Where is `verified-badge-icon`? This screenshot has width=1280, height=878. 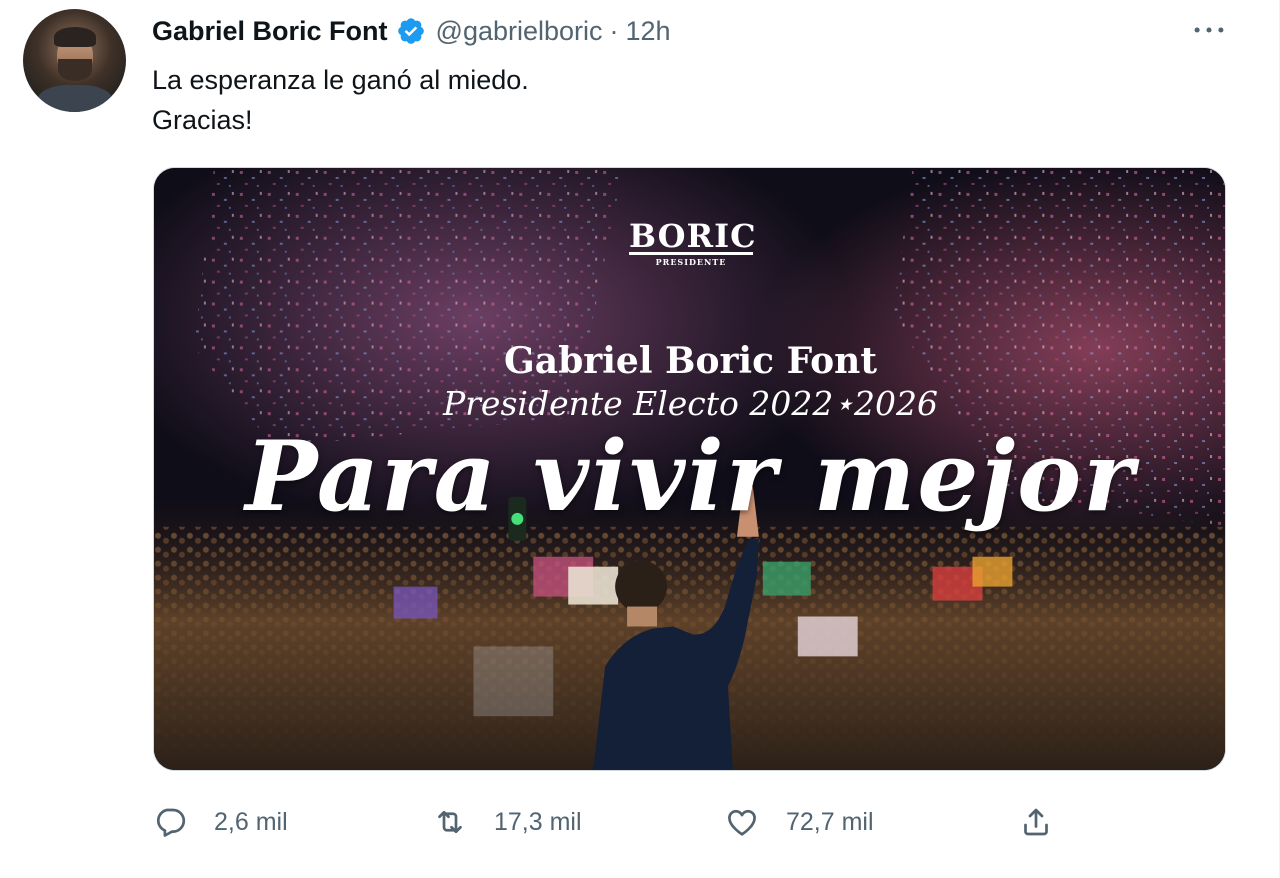
verified-badge-icon is located at coordinates (411, 31).